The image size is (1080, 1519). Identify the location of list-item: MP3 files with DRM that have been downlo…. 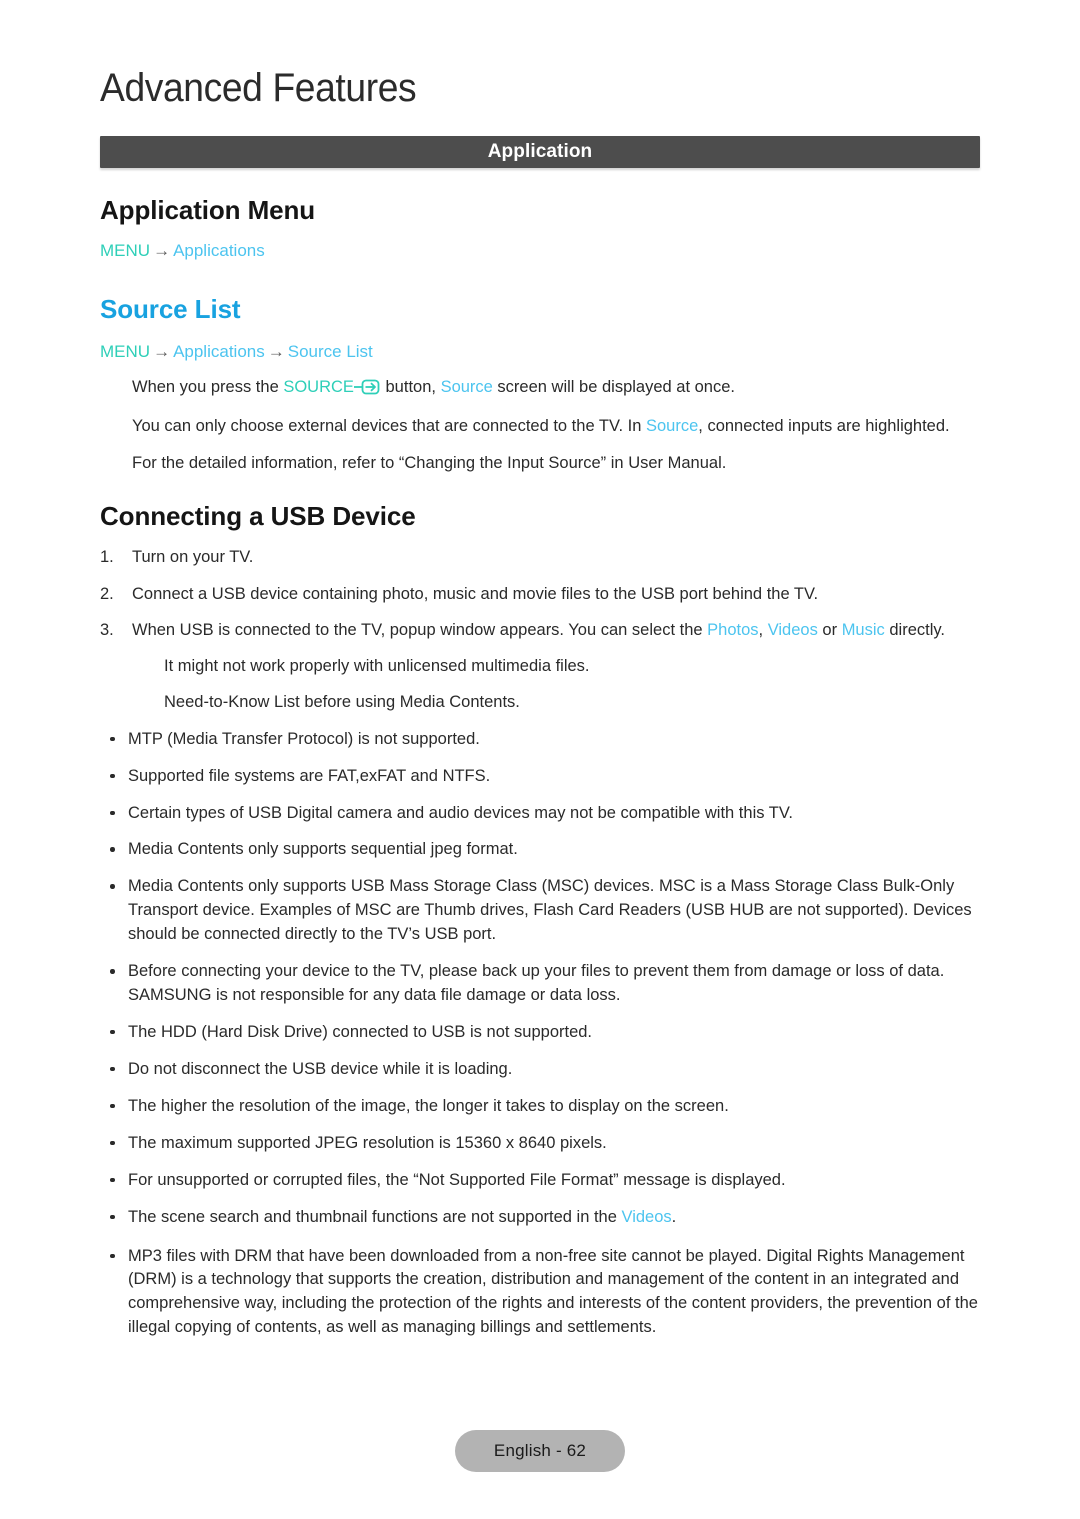
(540, 1293).